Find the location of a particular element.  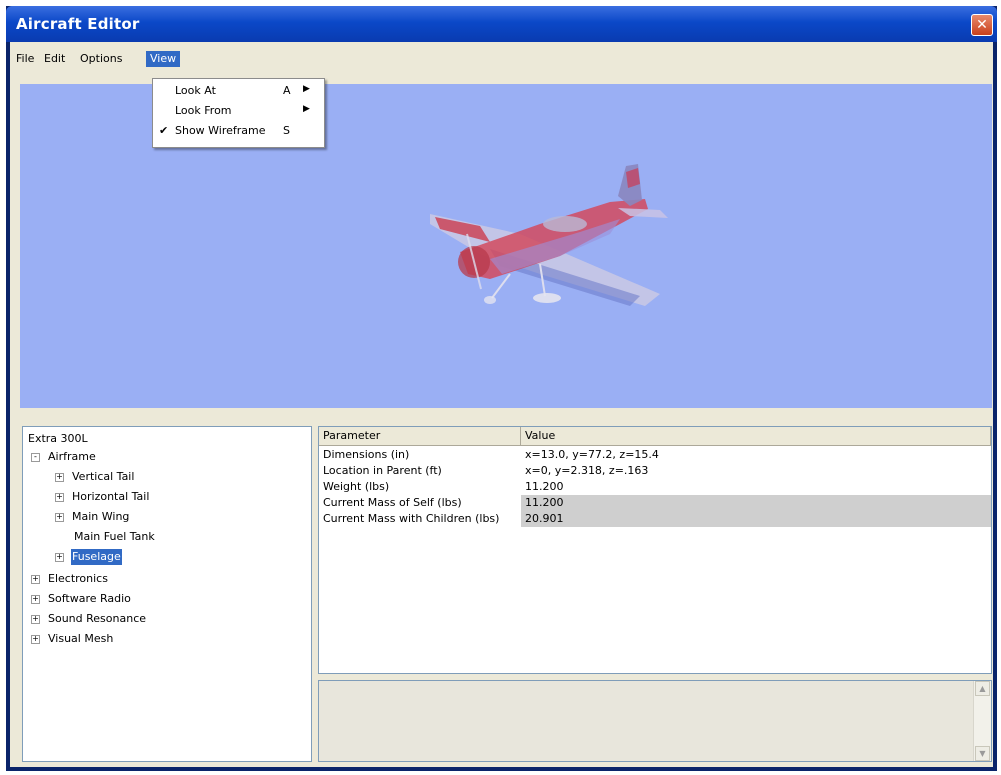

tree-item-label: Main Wing is located at coordinates (101, 516).